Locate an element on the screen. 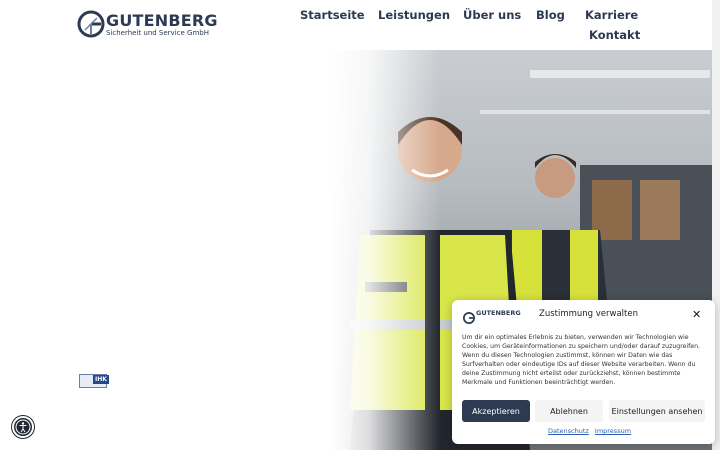  nav-karriere: Karriere is located at coordinates (611, 15).